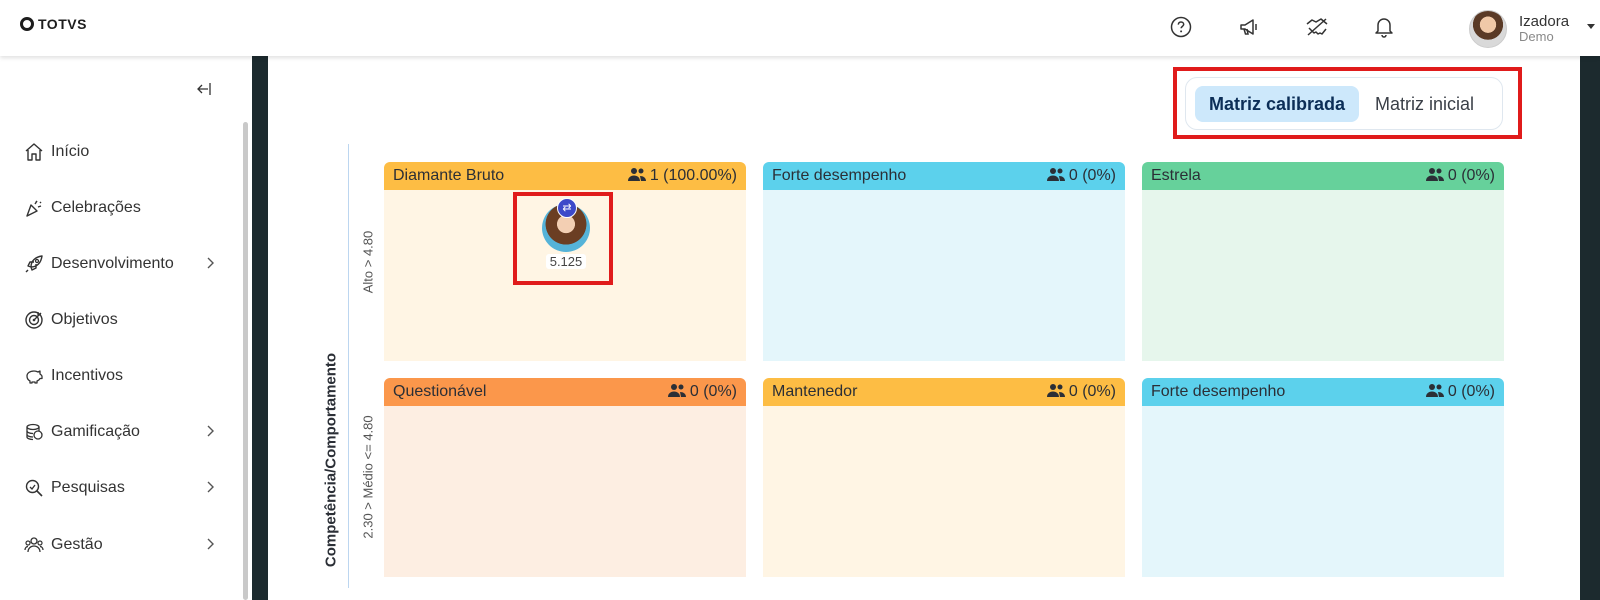 The image size is (1600, 600). What do you see at coordinates (368, 477) in the screenshot?
I see `row-label-medio: 2.30 > Médio <= 4.80` at bounding box center [368, 477].